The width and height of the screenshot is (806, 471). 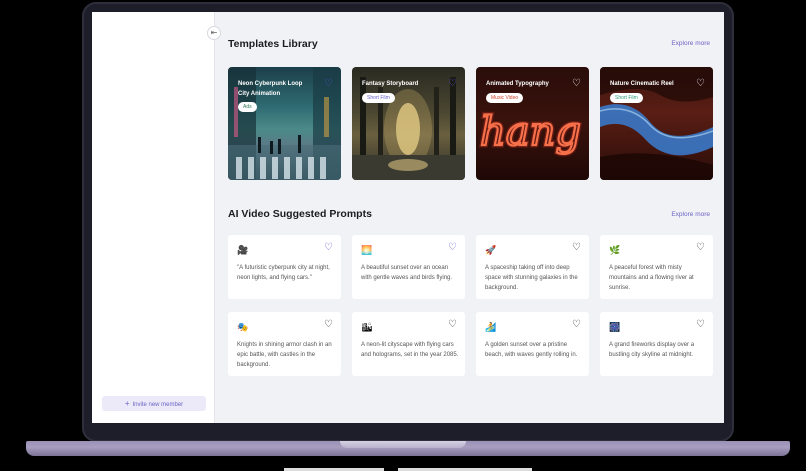 I want to click on collapse-sidebar-icon: ⇤, so click(x=214, y=33).